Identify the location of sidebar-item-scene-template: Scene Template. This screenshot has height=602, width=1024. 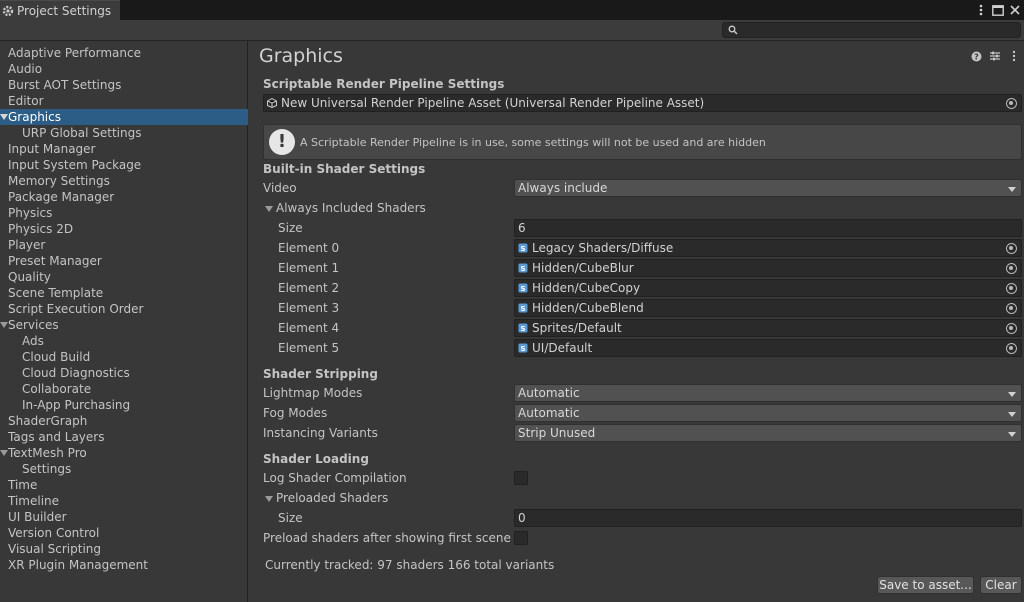
(124, 293).